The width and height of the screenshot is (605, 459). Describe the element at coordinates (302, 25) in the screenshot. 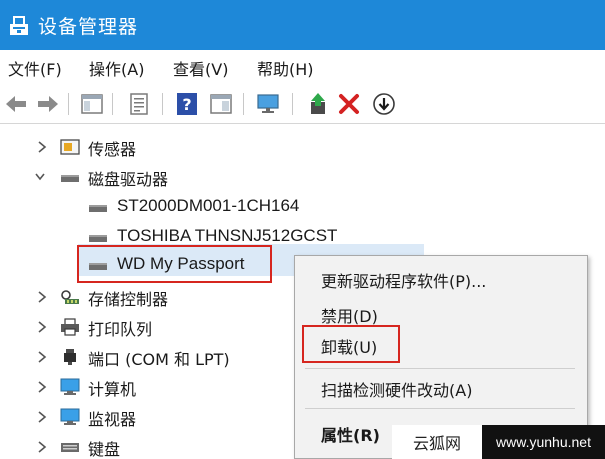

I see `title-bar: 设备管理器` at that location.